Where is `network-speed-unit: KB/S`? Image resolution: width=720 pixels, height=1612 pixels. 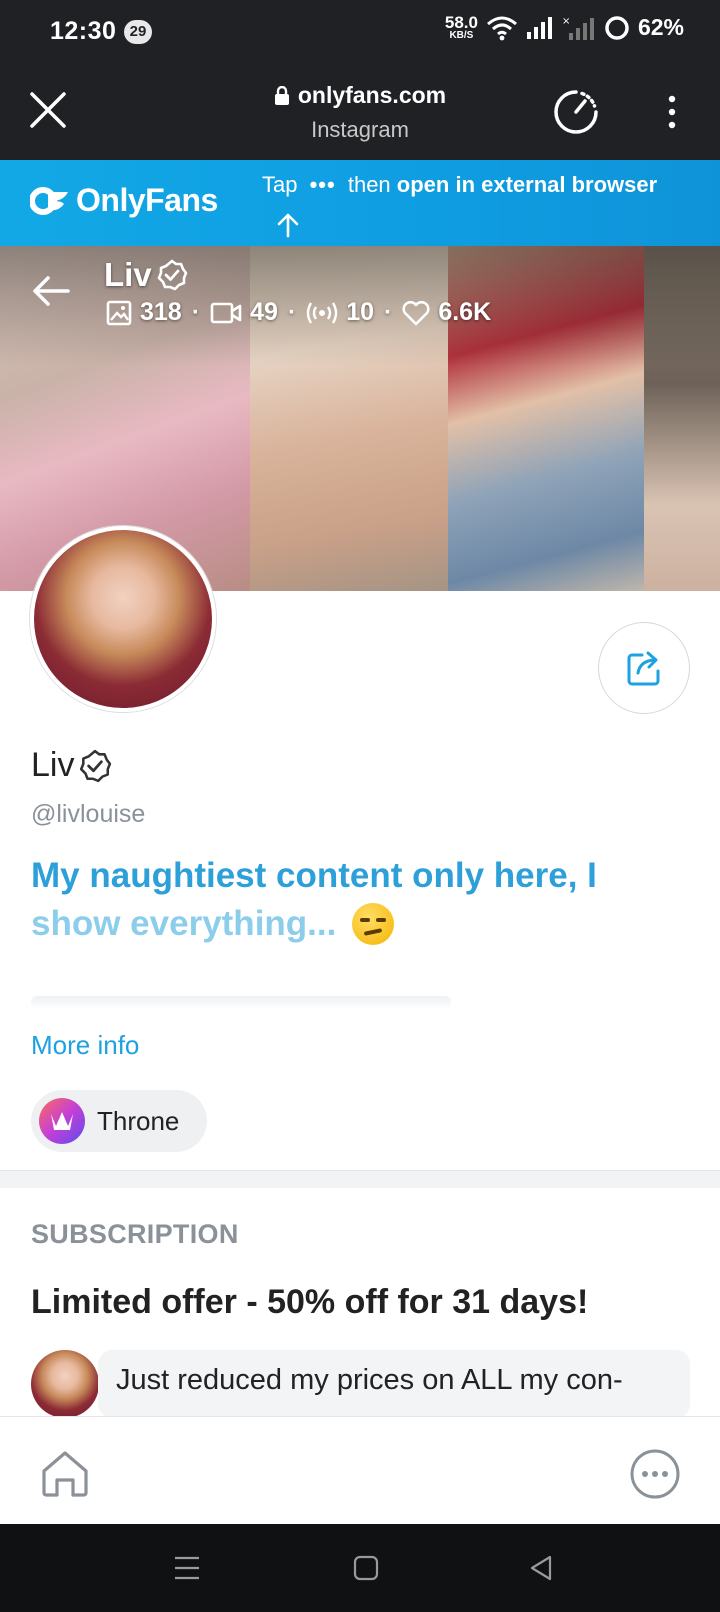
network-speed-unit: KB/S is located at coordinates (461, 35).